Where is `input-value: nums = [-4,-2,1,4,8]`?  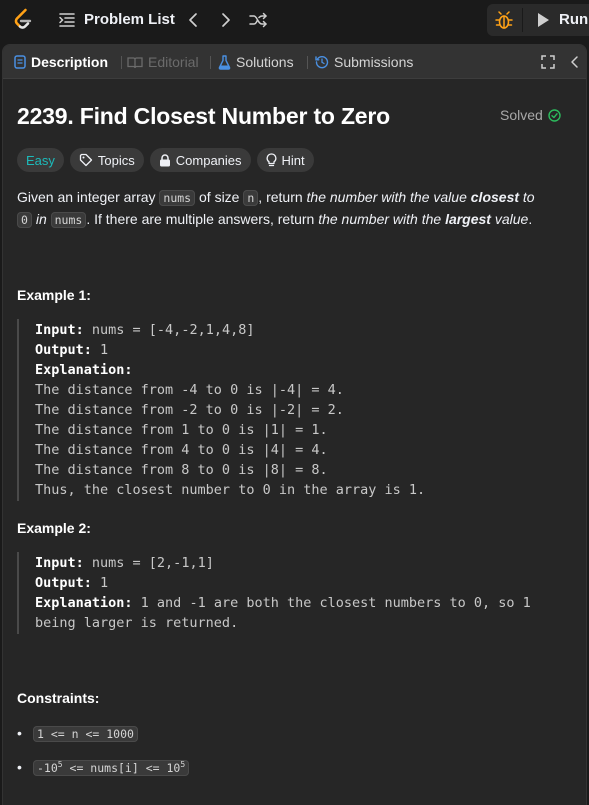 input-value: nums = [-4,-2,1,4,8] is located at coordinates (169, 330).